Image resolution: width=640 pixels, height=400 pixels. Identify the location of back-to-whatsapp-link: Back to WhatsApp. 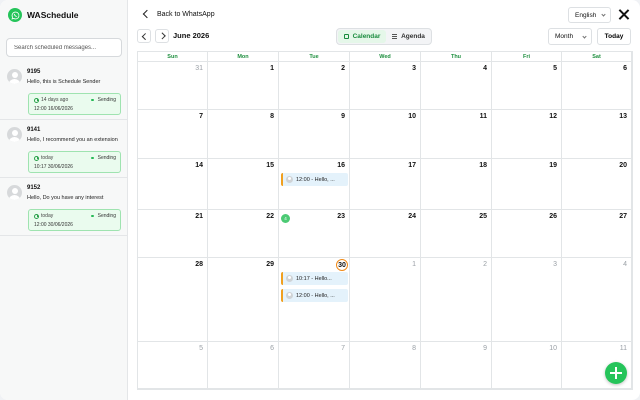
(177, 14).